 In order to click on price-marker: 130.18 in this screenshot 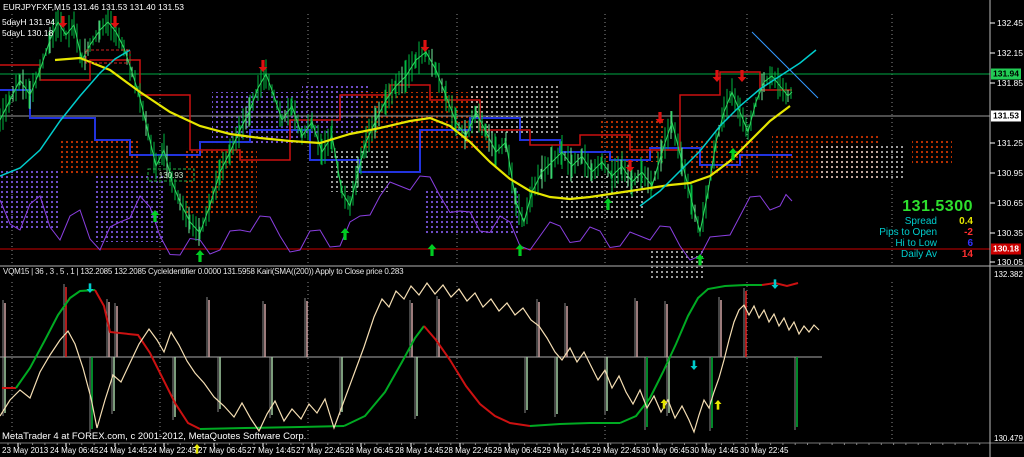, I will do `click(1006, 249)`.